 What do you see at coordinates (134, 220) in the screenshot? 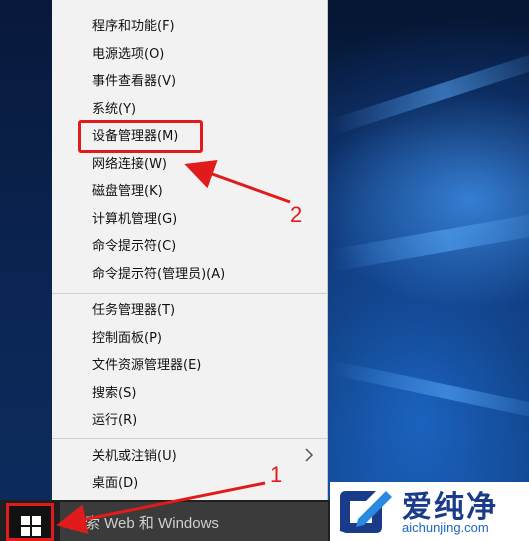
I see `menu-item-computer-management: 计算机管理(G)` at bounding box center [134, 220].